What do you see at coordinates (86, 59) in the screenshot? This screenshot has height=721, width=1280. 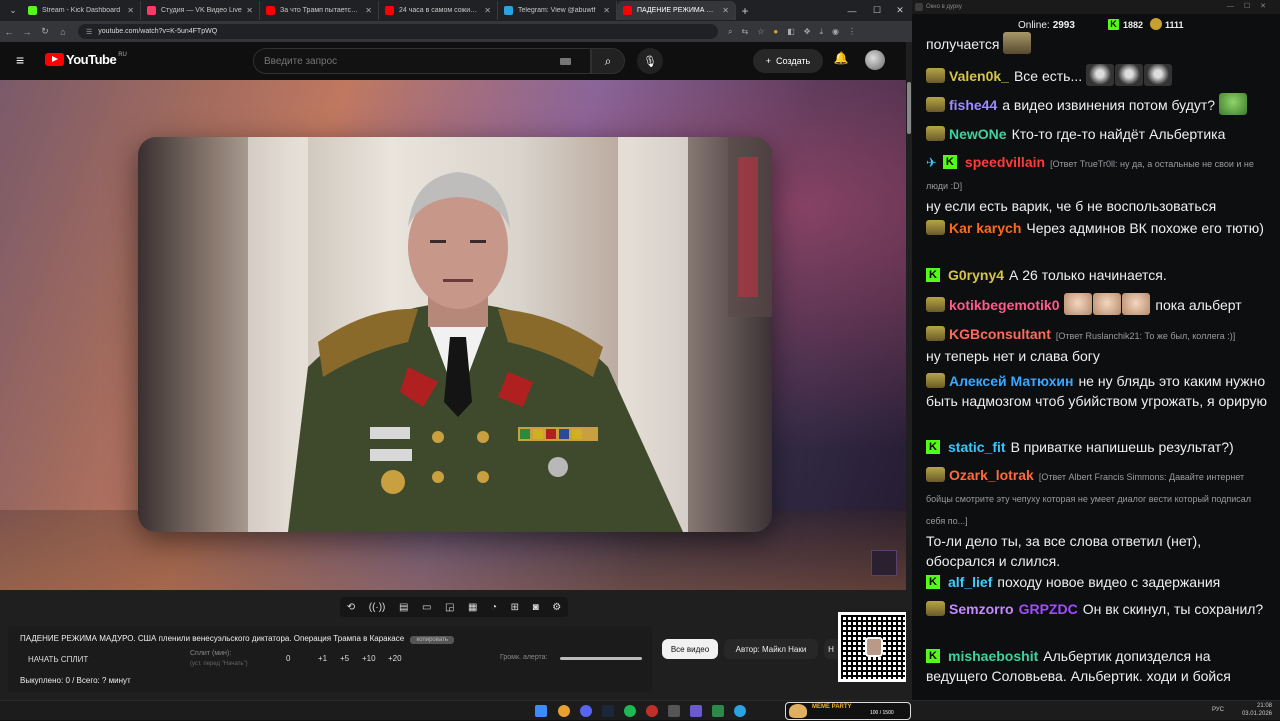 I see `youtube-logo: YouTube RU` at bounding box center [86, 59].